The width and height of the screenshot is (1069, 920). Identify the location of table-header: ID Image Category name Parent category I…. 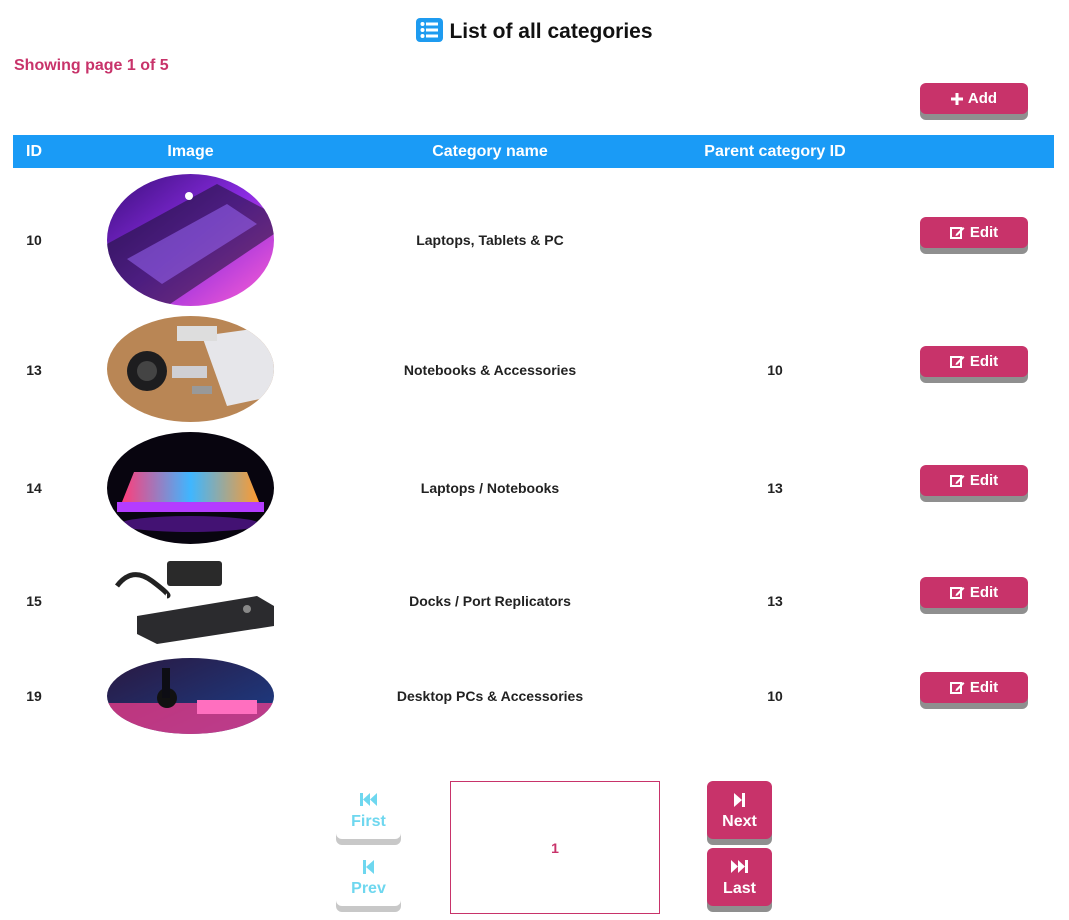
(533, 151).